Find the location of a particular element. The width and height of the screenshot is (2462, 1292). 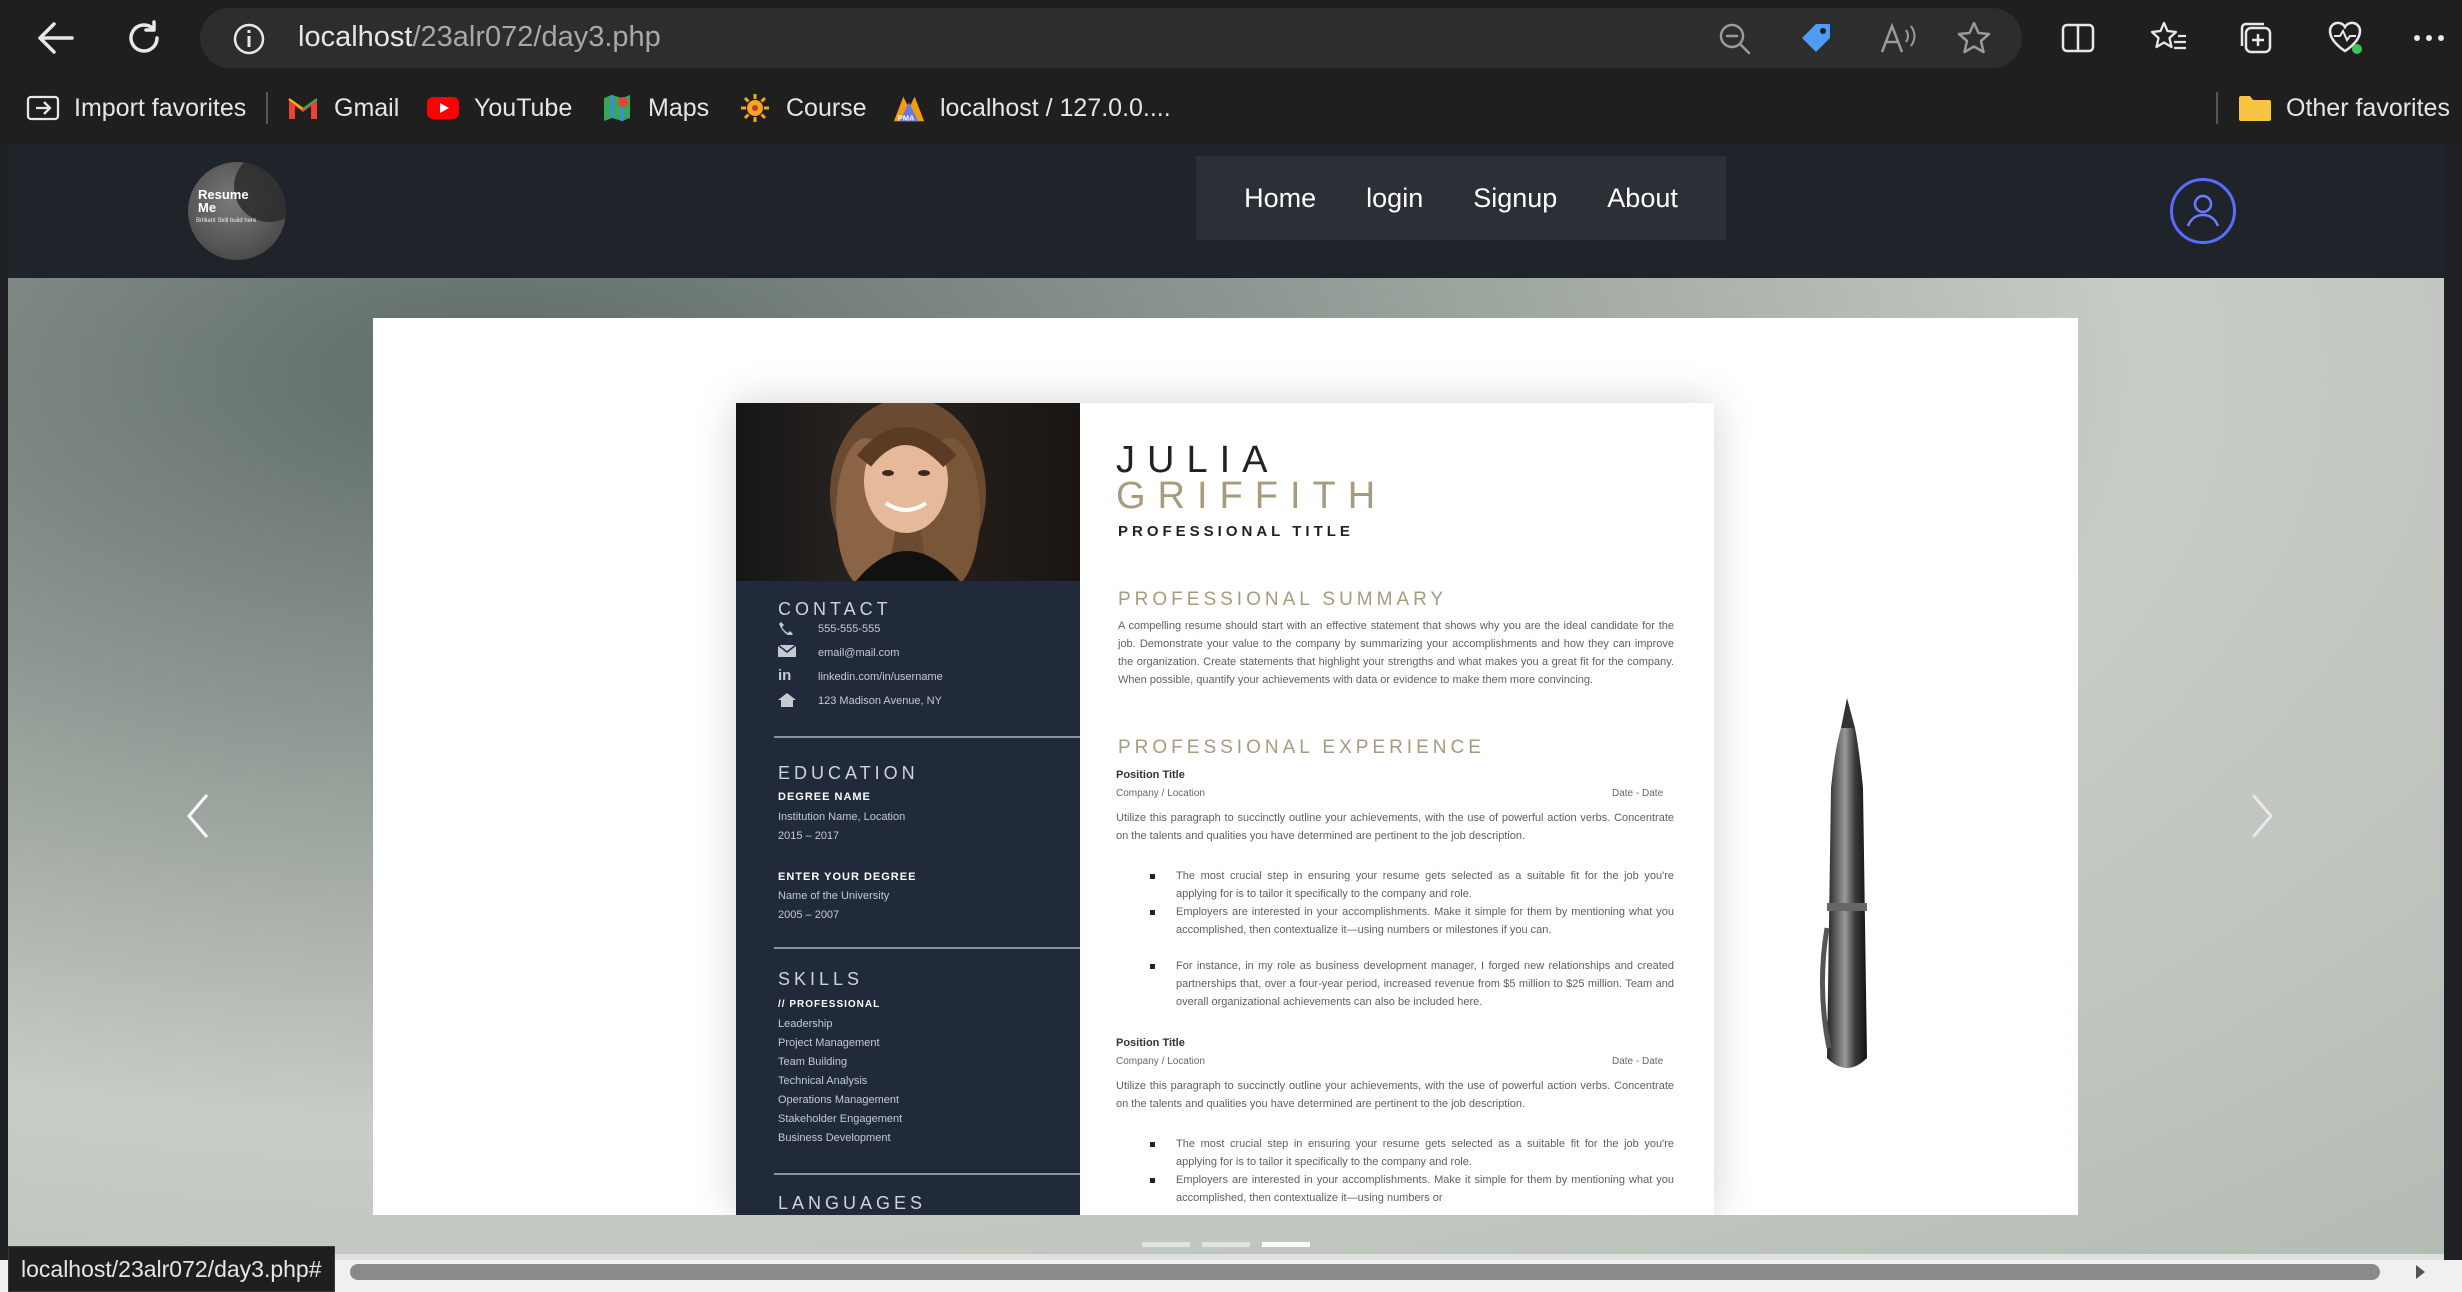

folder-icon is located at coordinates (2255, 108).